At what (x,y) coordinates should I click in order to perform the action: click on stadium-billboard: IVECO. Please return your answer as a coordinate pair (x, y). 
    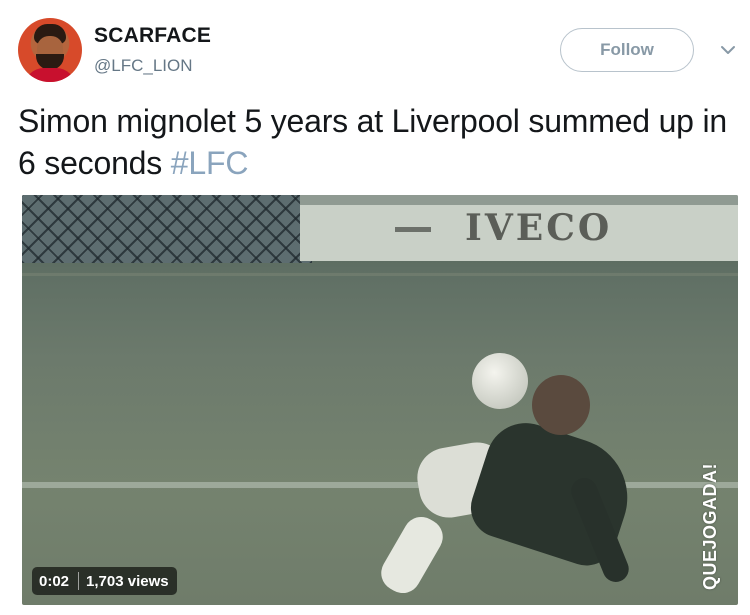
    Looking at the image, I should click on (519, 228).